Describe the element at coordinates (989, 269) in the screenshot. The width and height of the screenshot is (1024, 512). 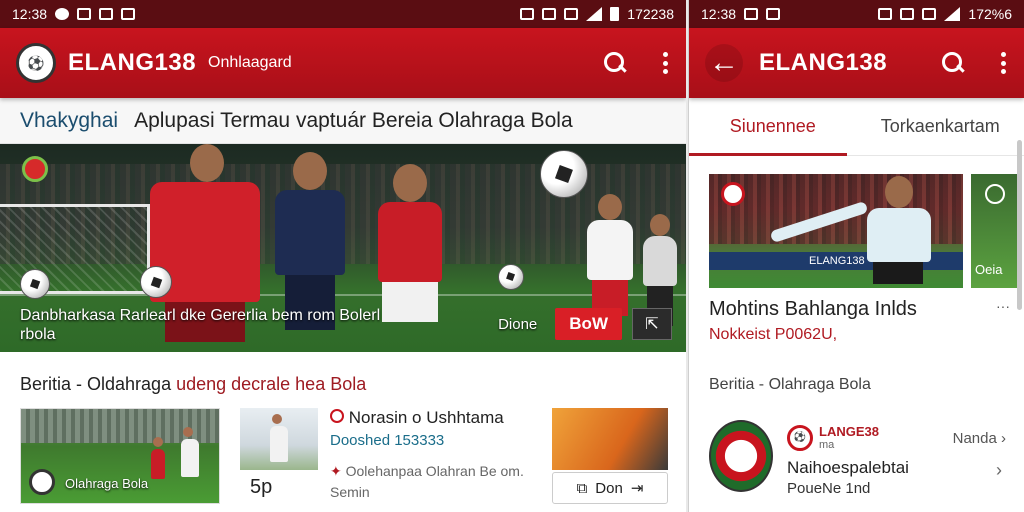
I see `next-image-label: Oeia` at that location.